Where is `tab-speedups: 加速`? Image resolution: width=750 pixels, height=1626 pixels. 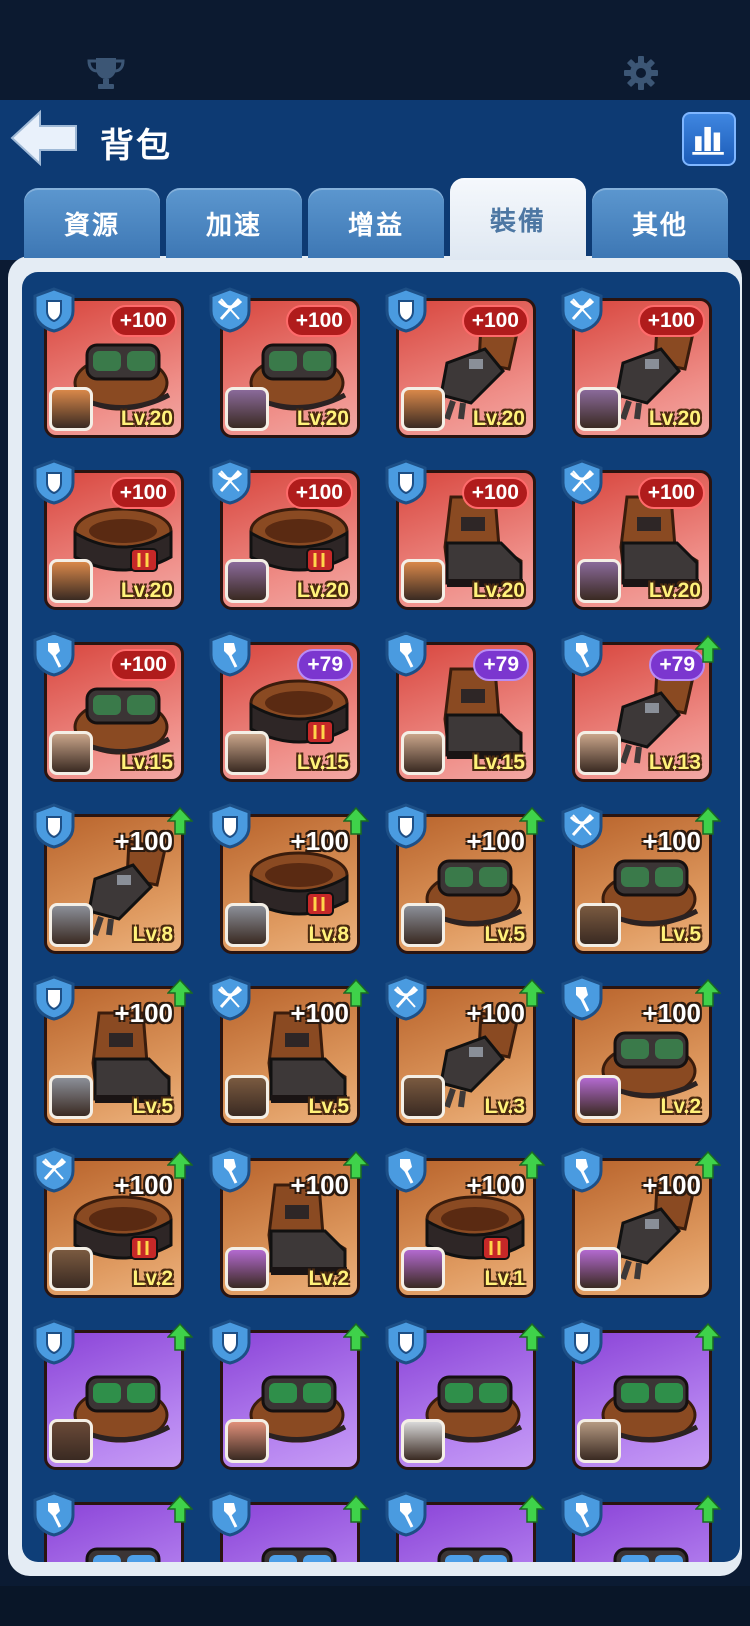
tab-speedups: 加速 is located at coordinates (234, 223).